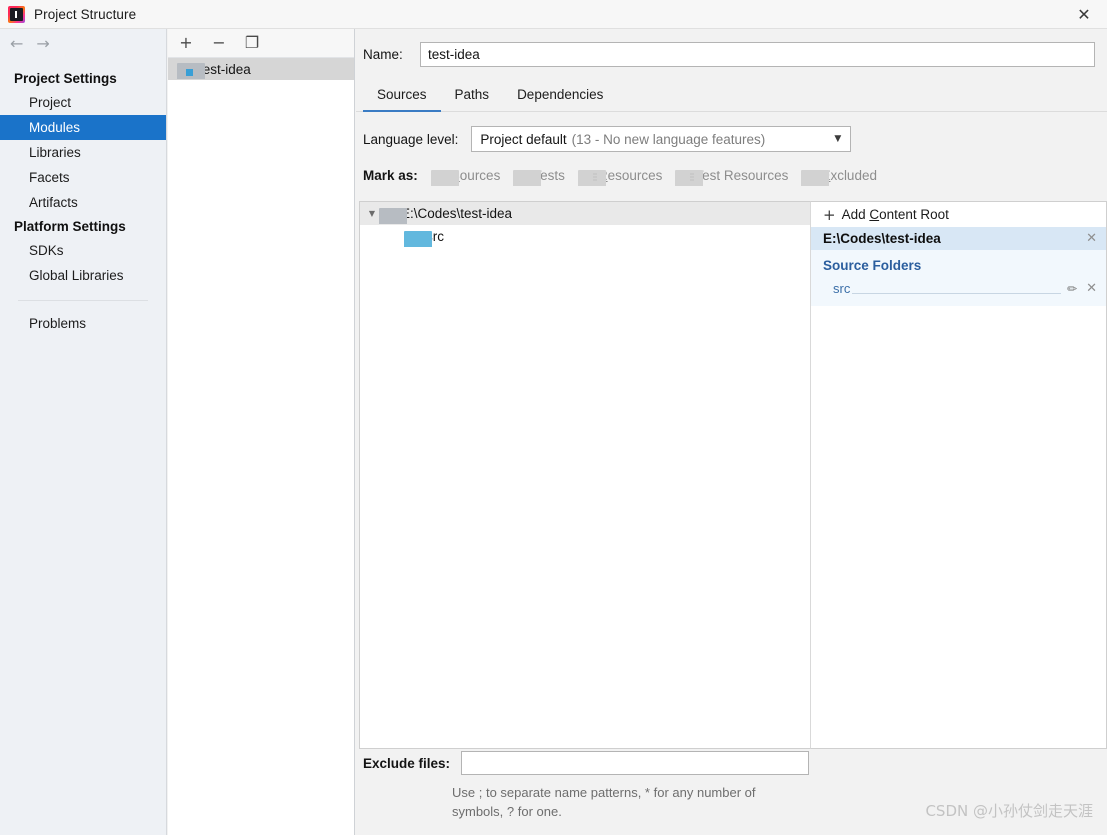  Describe the element at coordinates (829, 214) in the screenshot. I see `plus-icon: +` at that location.